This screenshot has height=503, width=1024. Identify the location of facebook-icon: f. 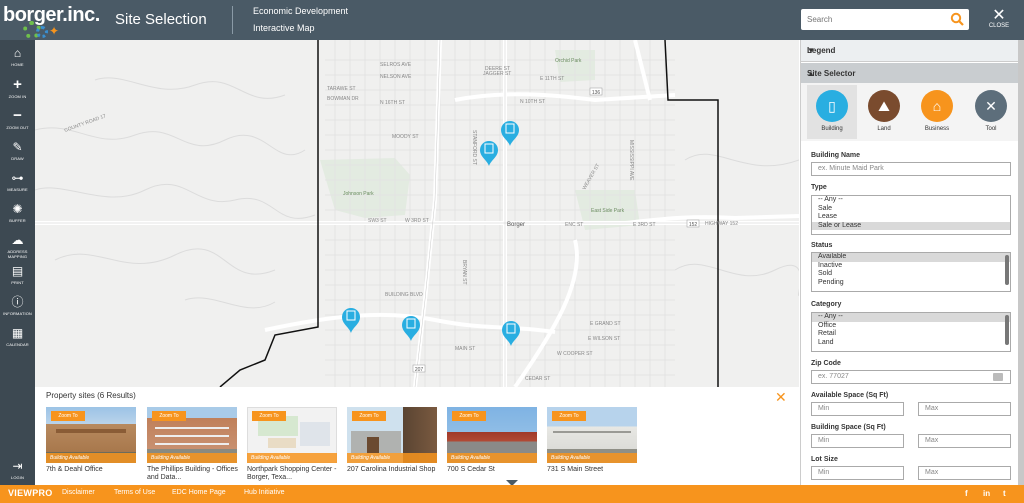
(966, 493).